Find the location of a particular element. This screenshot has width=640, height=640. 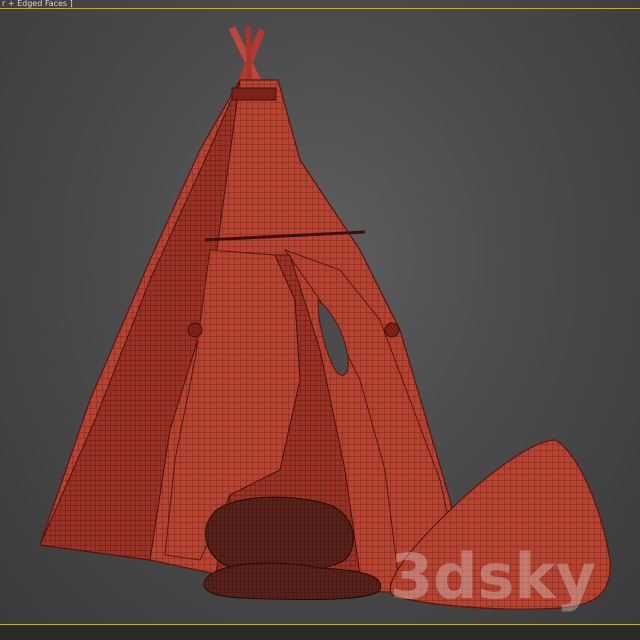

watermark-text: 3dsky is located at coordinates (493, 576).